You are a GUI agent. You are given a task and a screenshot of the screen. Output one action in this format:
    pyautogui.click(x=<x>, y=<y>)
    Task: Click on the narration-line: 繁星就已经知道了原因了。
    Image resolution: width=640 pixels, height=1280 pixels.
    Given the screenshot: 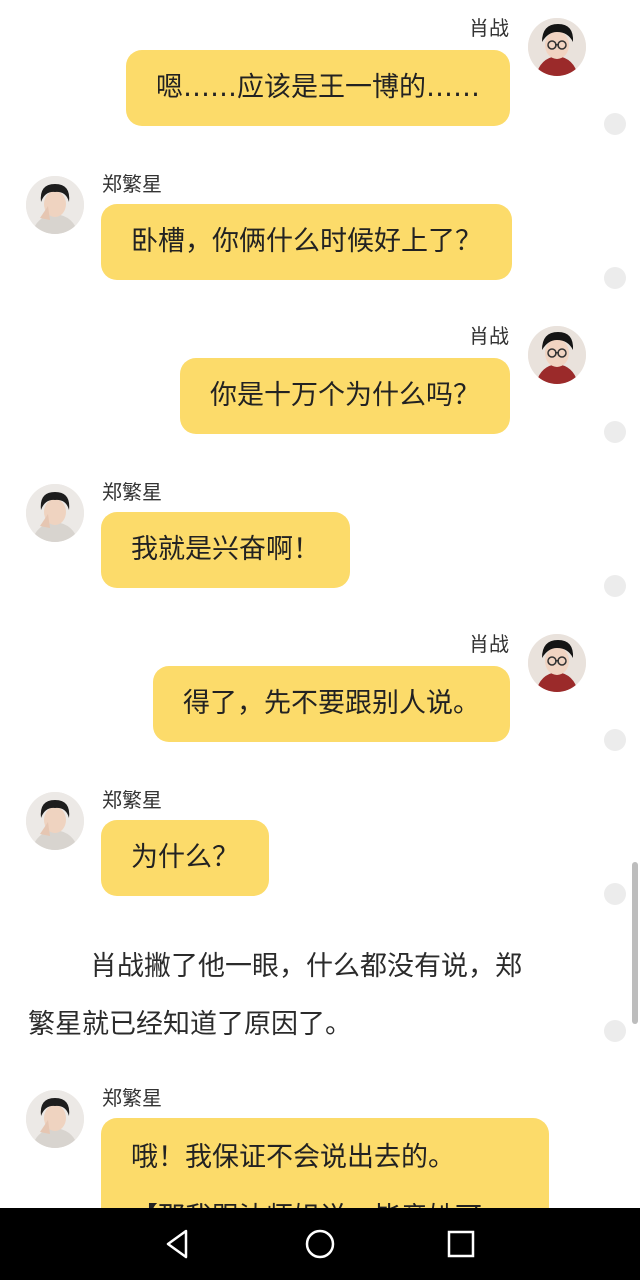 What is the action you would take?
    pyautogui.click(x=190, y=1024)
    